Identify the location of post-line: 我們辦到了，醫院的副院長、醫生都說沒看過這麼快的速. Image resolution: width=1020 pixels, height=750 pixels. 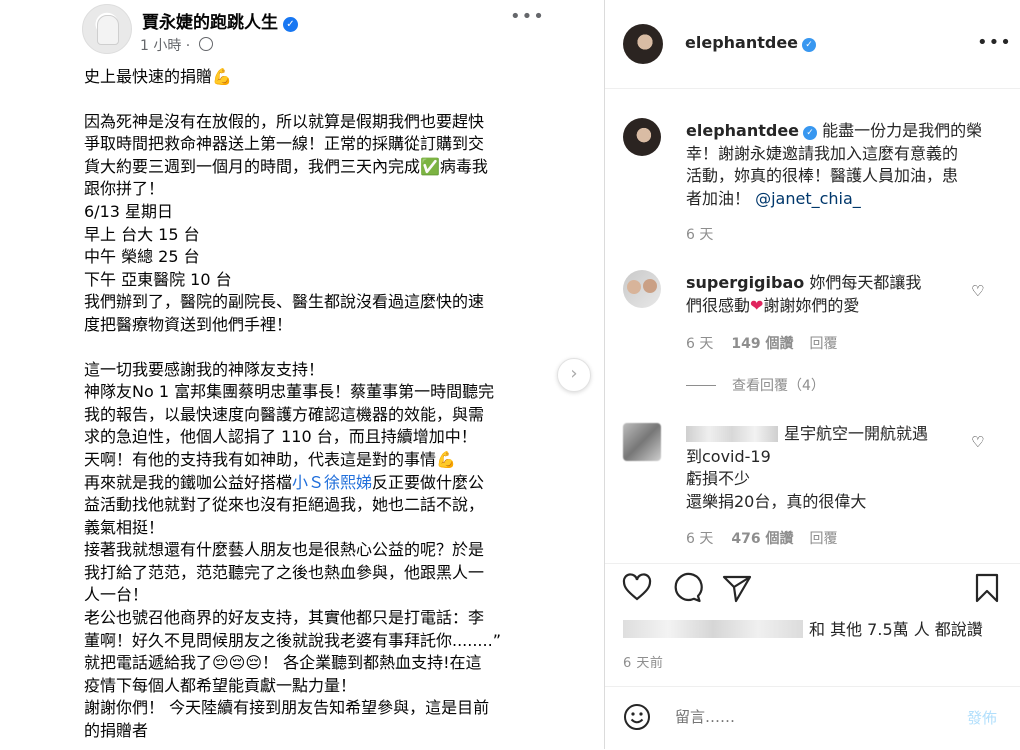
(284, 302).